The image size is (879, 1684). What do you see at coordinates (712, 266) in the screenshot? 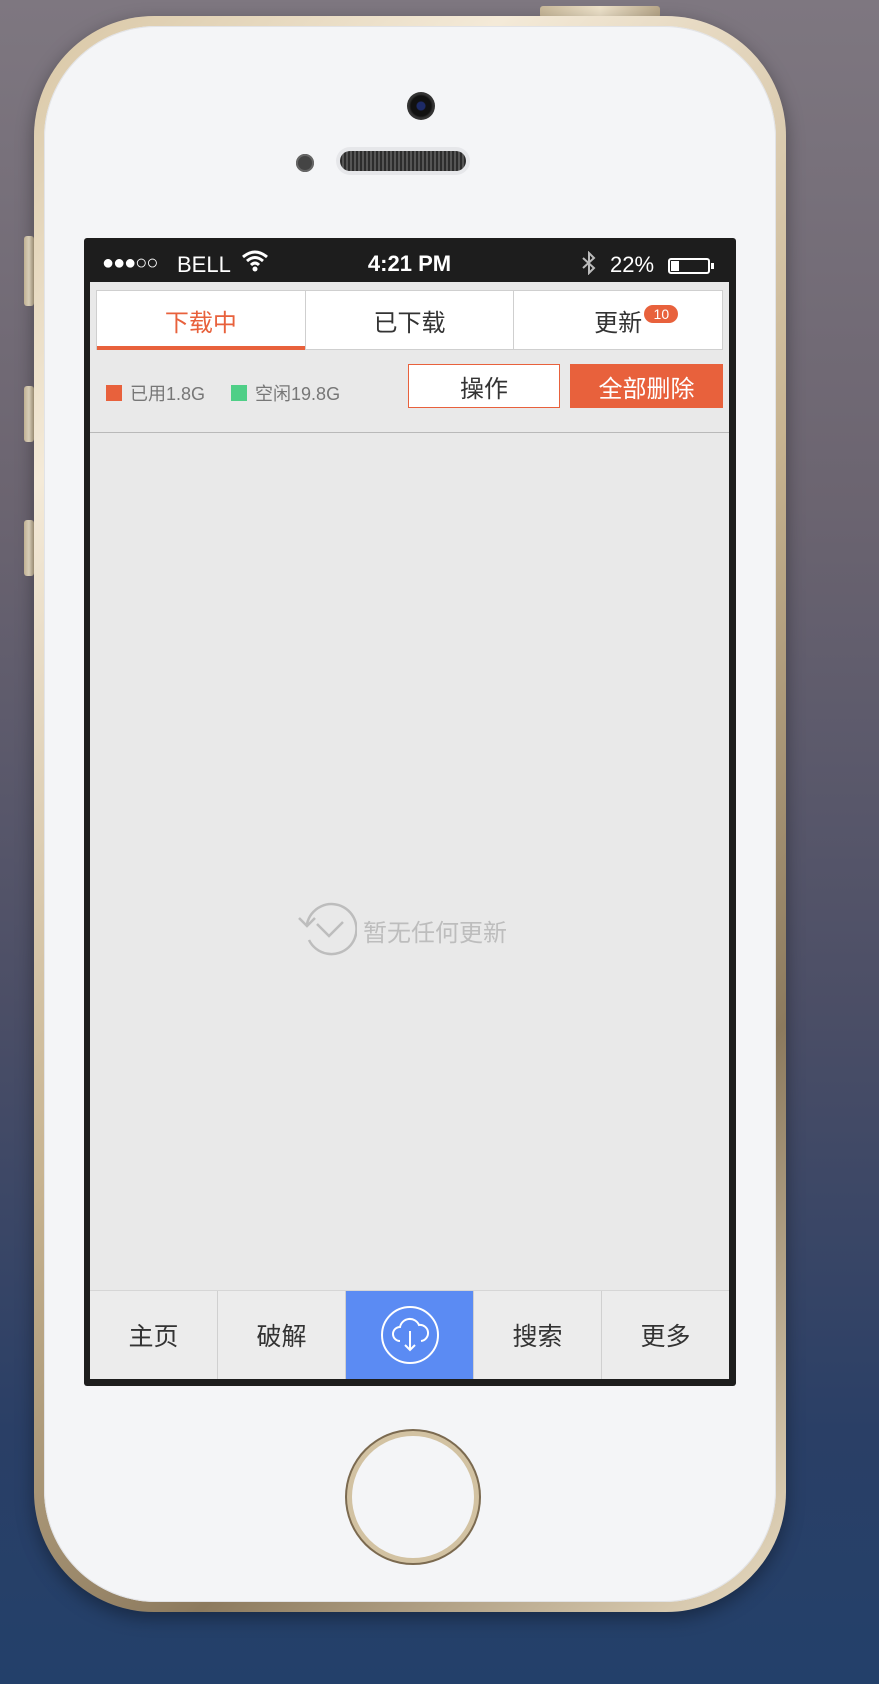
I see `battery-tip` at bounding box center [712, 266].